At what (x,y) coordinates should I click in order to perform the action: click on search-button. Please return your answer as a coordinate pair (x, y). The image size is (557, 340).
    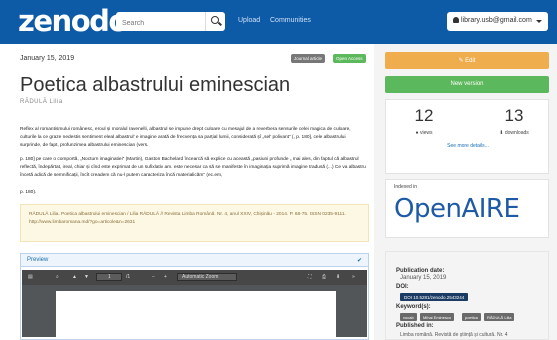
    Looking at the image, I should click on (215, 21).